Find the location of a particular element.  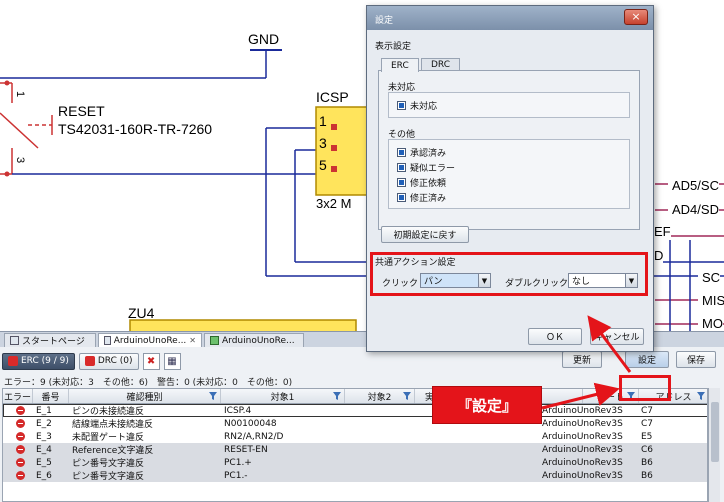

drc-toggle-button: DRC (0) is located at coordinates (108, 361).